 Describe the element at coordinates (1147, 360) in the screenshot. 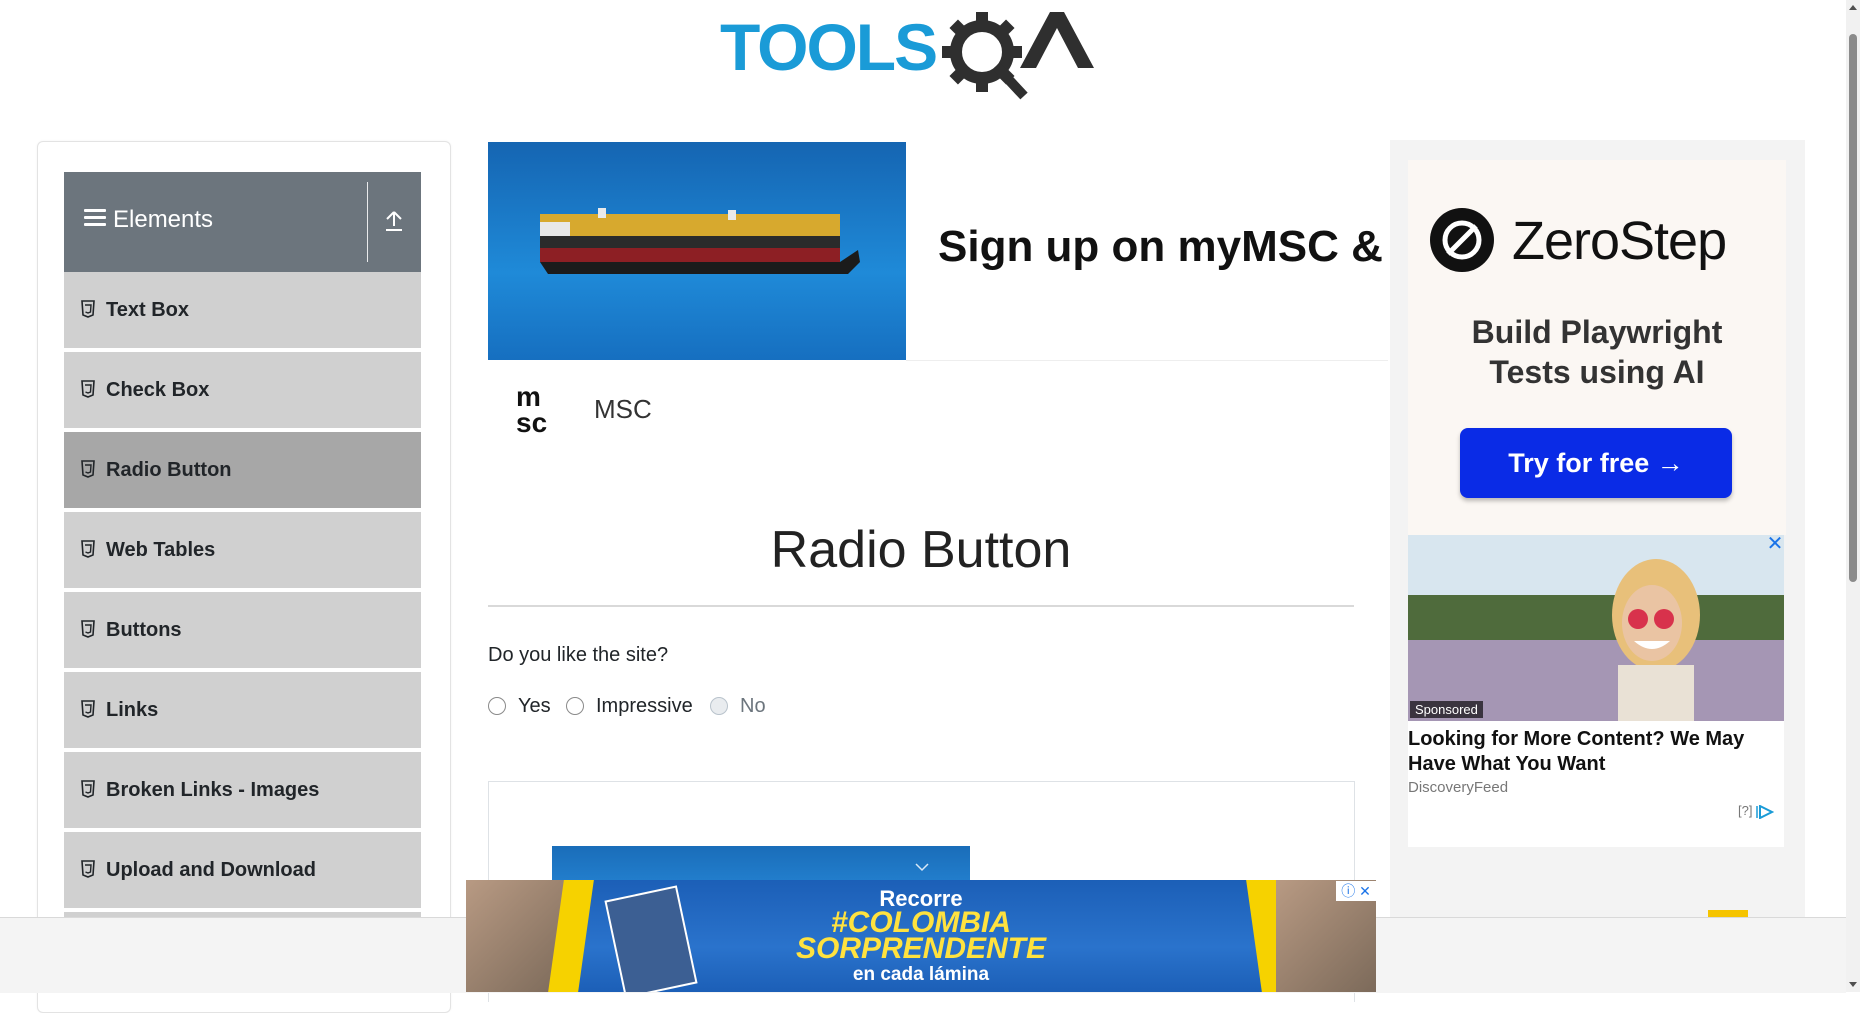

I see `msc-ad-divider` at that location.